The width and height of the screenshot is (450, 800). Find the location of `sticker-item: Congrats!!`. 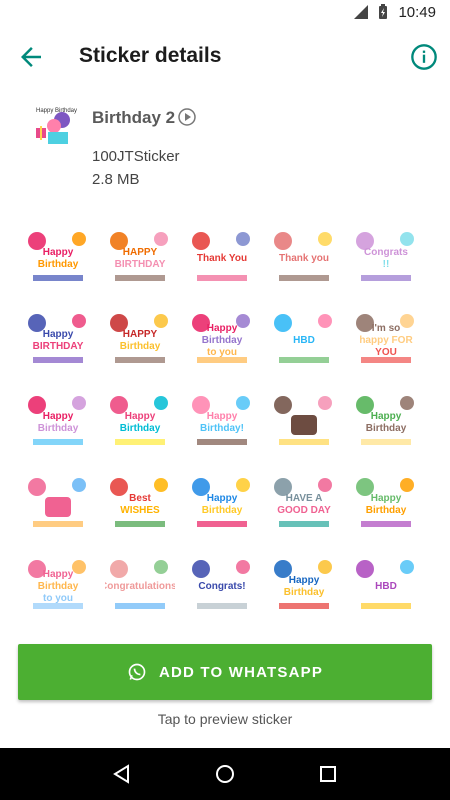

sticker-item: Congrats!! is located at coordinates (386, 260).